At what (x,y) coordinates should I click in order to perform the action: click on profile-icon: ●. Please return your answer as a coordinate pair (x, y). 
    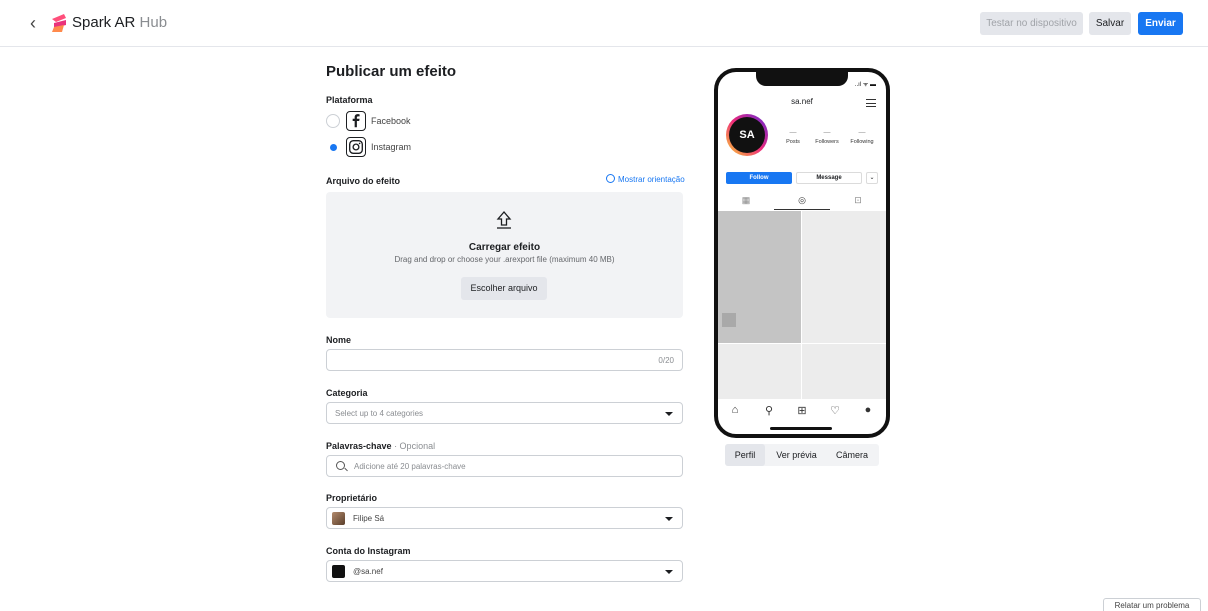
    Looking at the image, I should click on (868, 410).